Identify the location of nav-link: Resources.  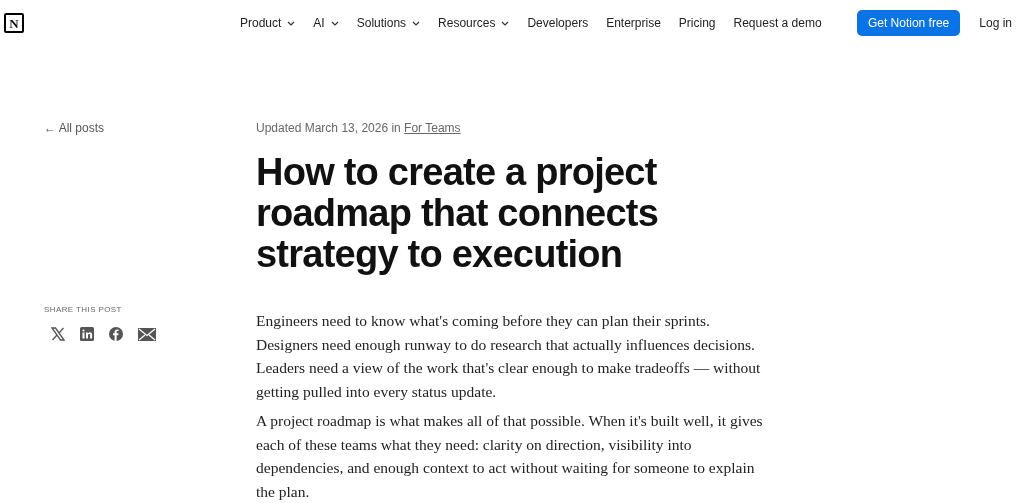
(474, 23).